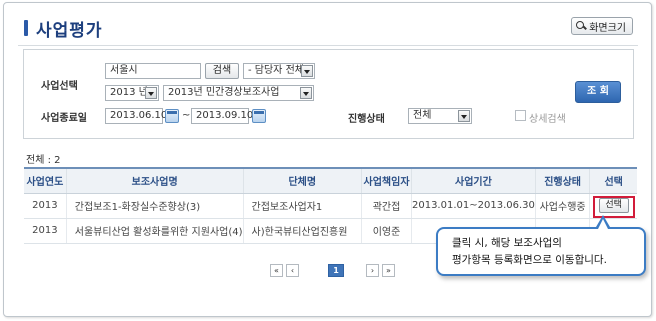 The image size is (656, 321). Describe the element at coordinates (302, 181) in the screenshot. I see `column-header: 단체명` at that location.